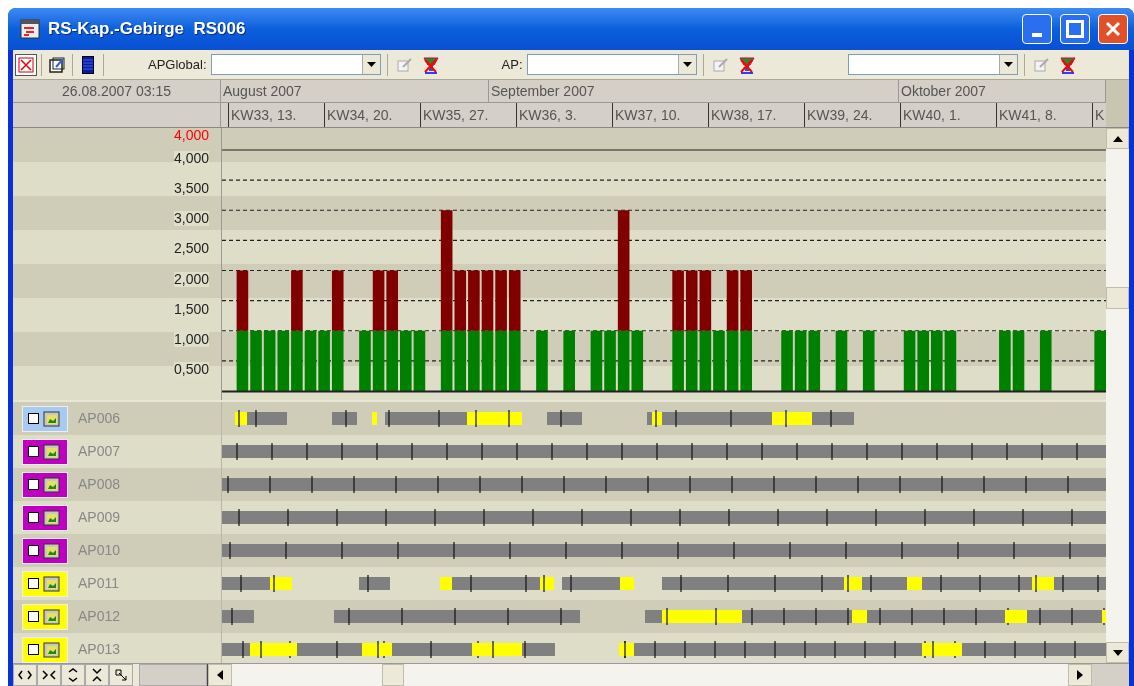  Describe the element at coordinates (949, 115) in the screenshot. I see `week-cell: KW40, 1.` at that location.